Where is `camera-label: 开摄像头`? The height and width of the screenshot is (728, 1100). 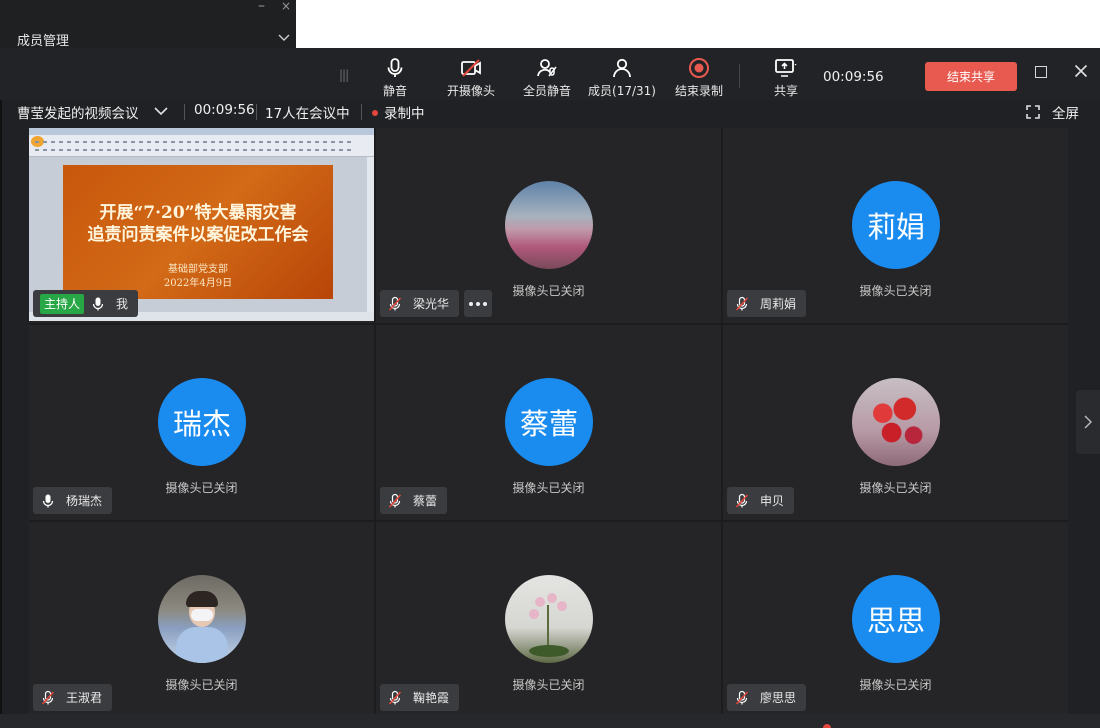 camera-label: 开摄像头 is located at coordinates (470, 91).